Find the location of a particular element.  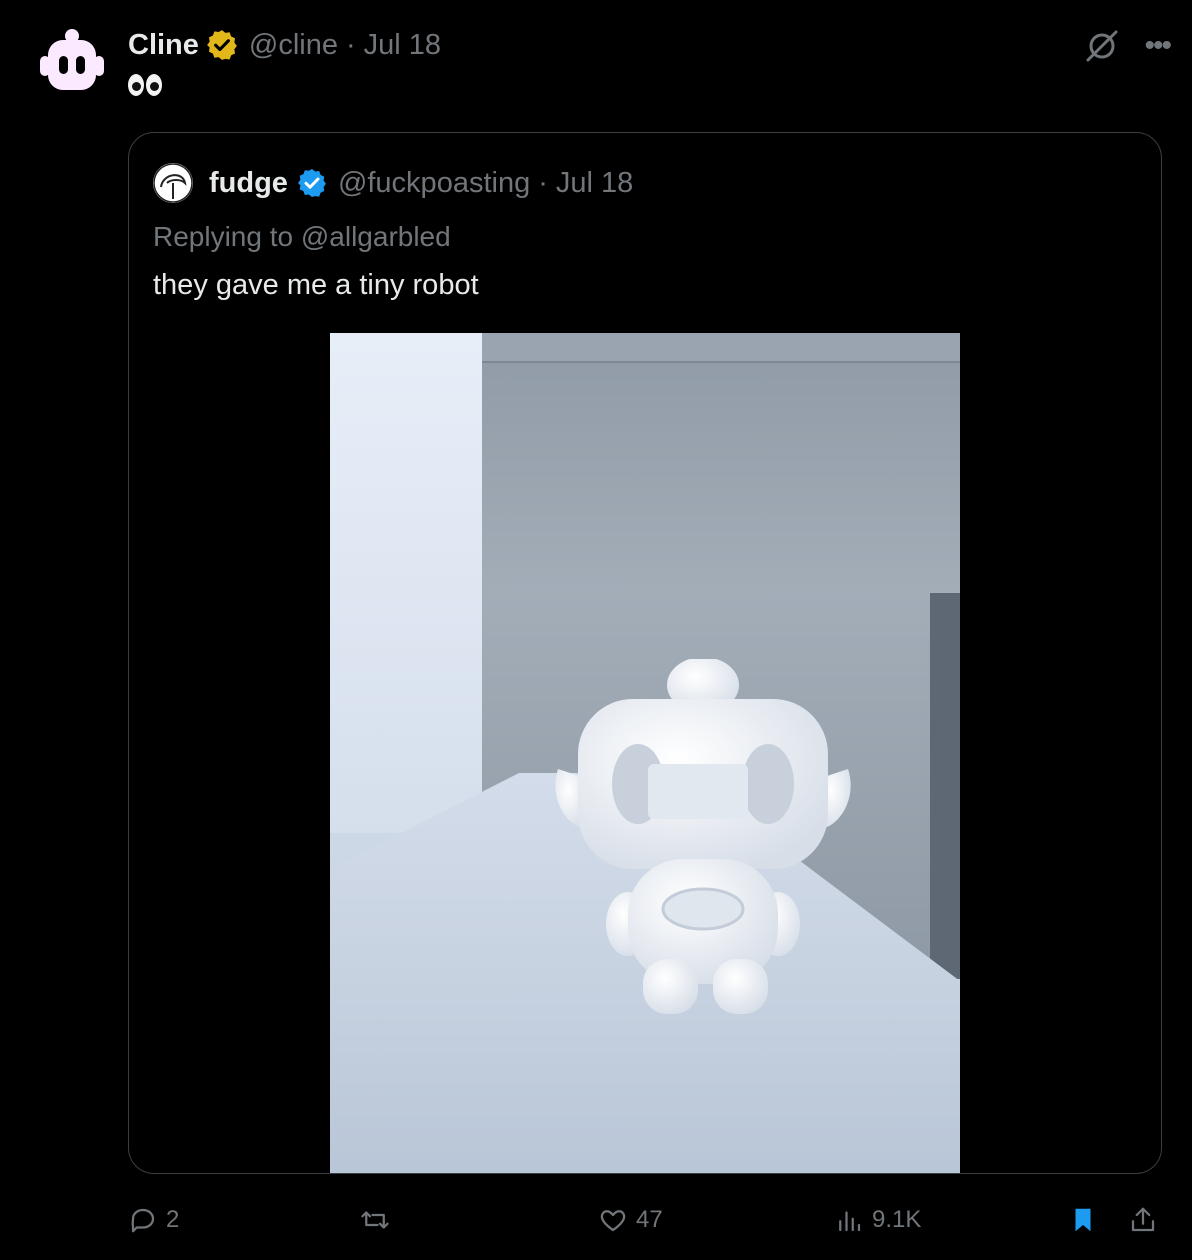

eyes-emoji-icon is located at coordinates (145, 85).